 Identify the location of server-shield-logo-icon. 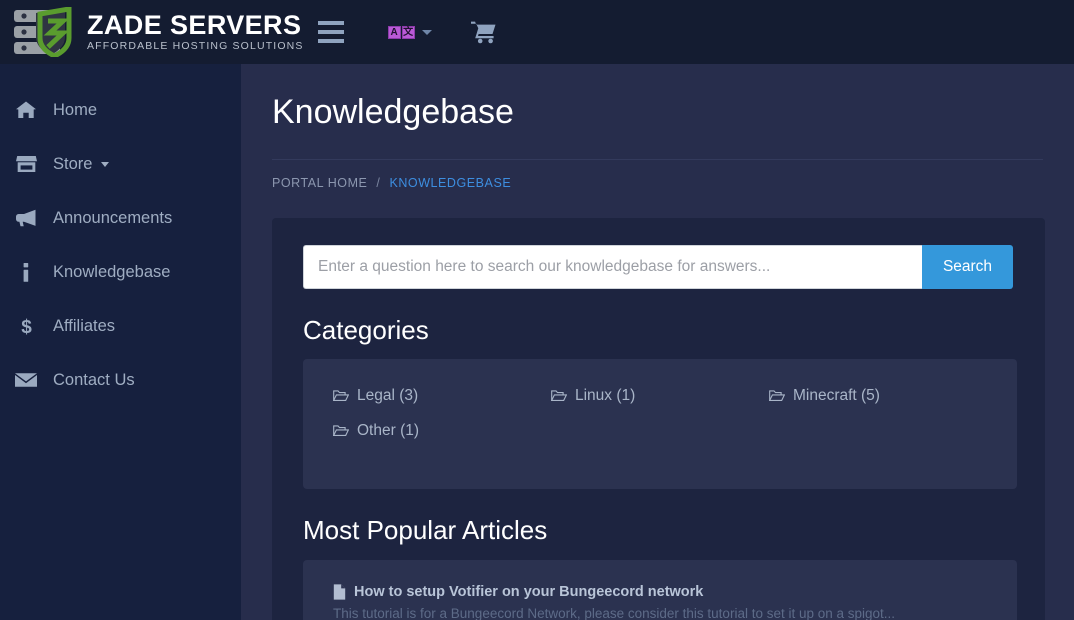
(49, 32).